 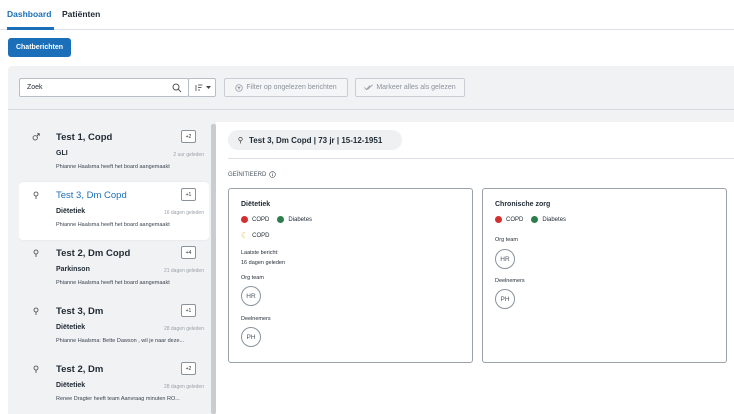 What do you see at coordinates (183, 271) in the screenshot?
I see `conversation-time: 21 dagen geleden` at bounding box center [183, 271].